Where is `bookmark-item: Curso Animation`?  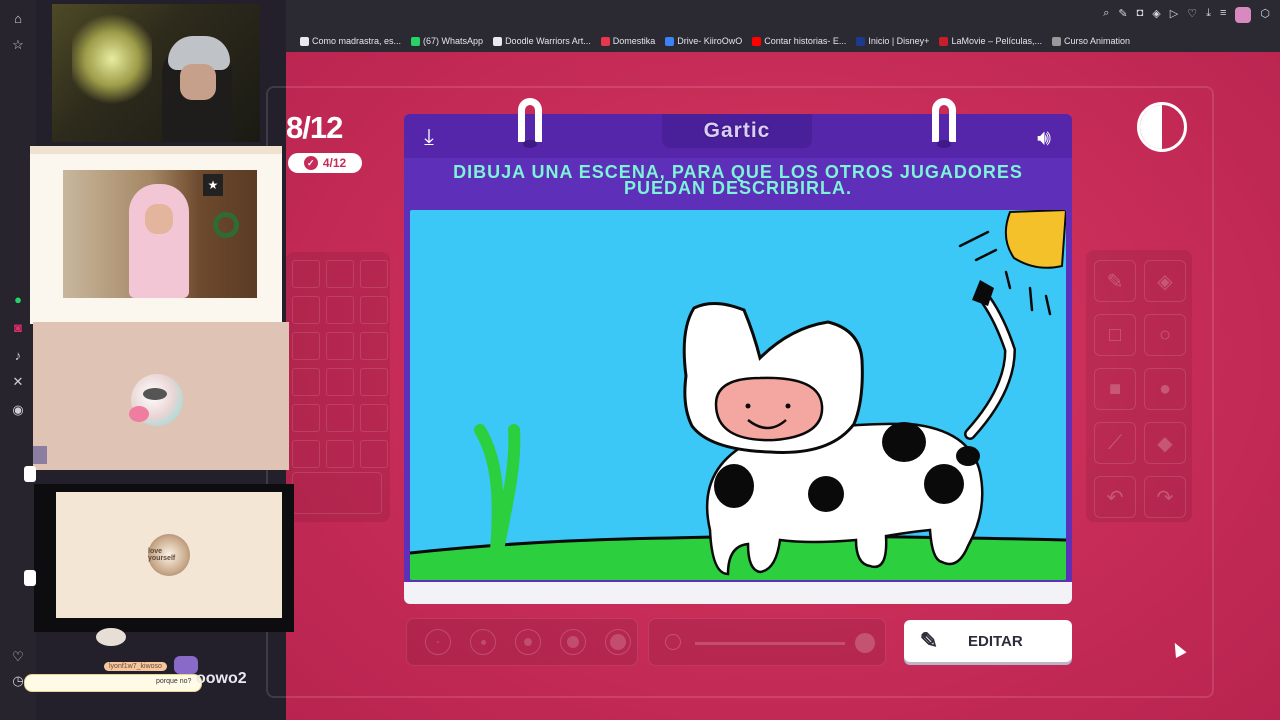 bookmark-item: Curso Animation is located at coordinates (1091, 41).